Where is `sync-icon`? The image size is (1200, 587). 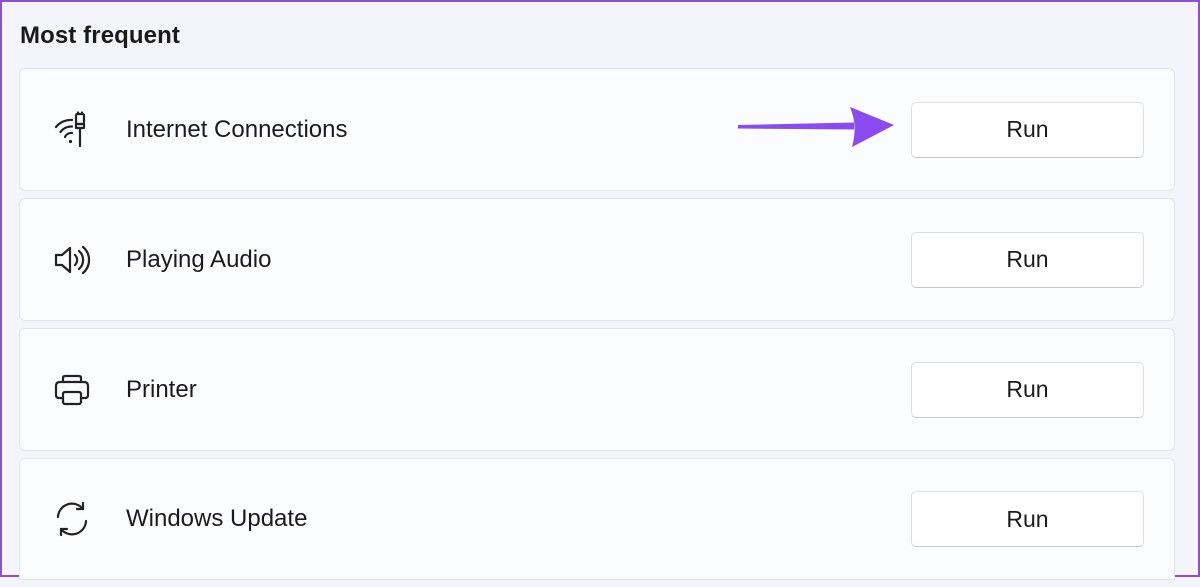
sync-icon is located at coordinates (72, 519).